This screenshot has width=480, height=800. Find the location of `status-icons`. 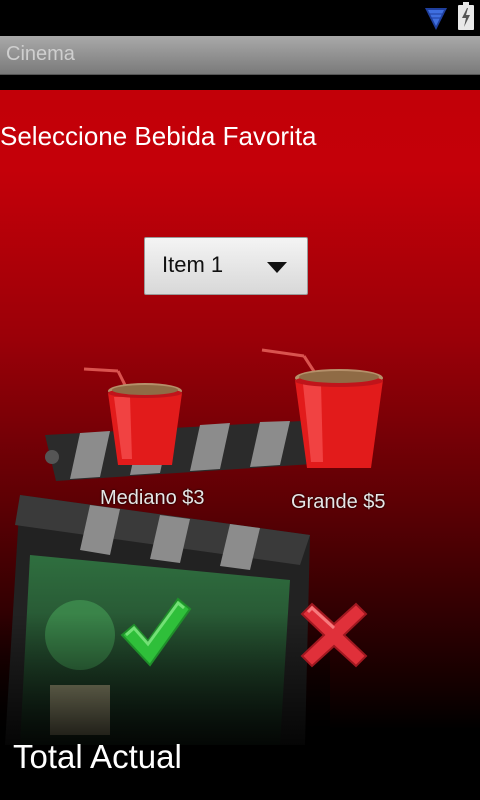

status-icons is located at coordinates (449, 17).